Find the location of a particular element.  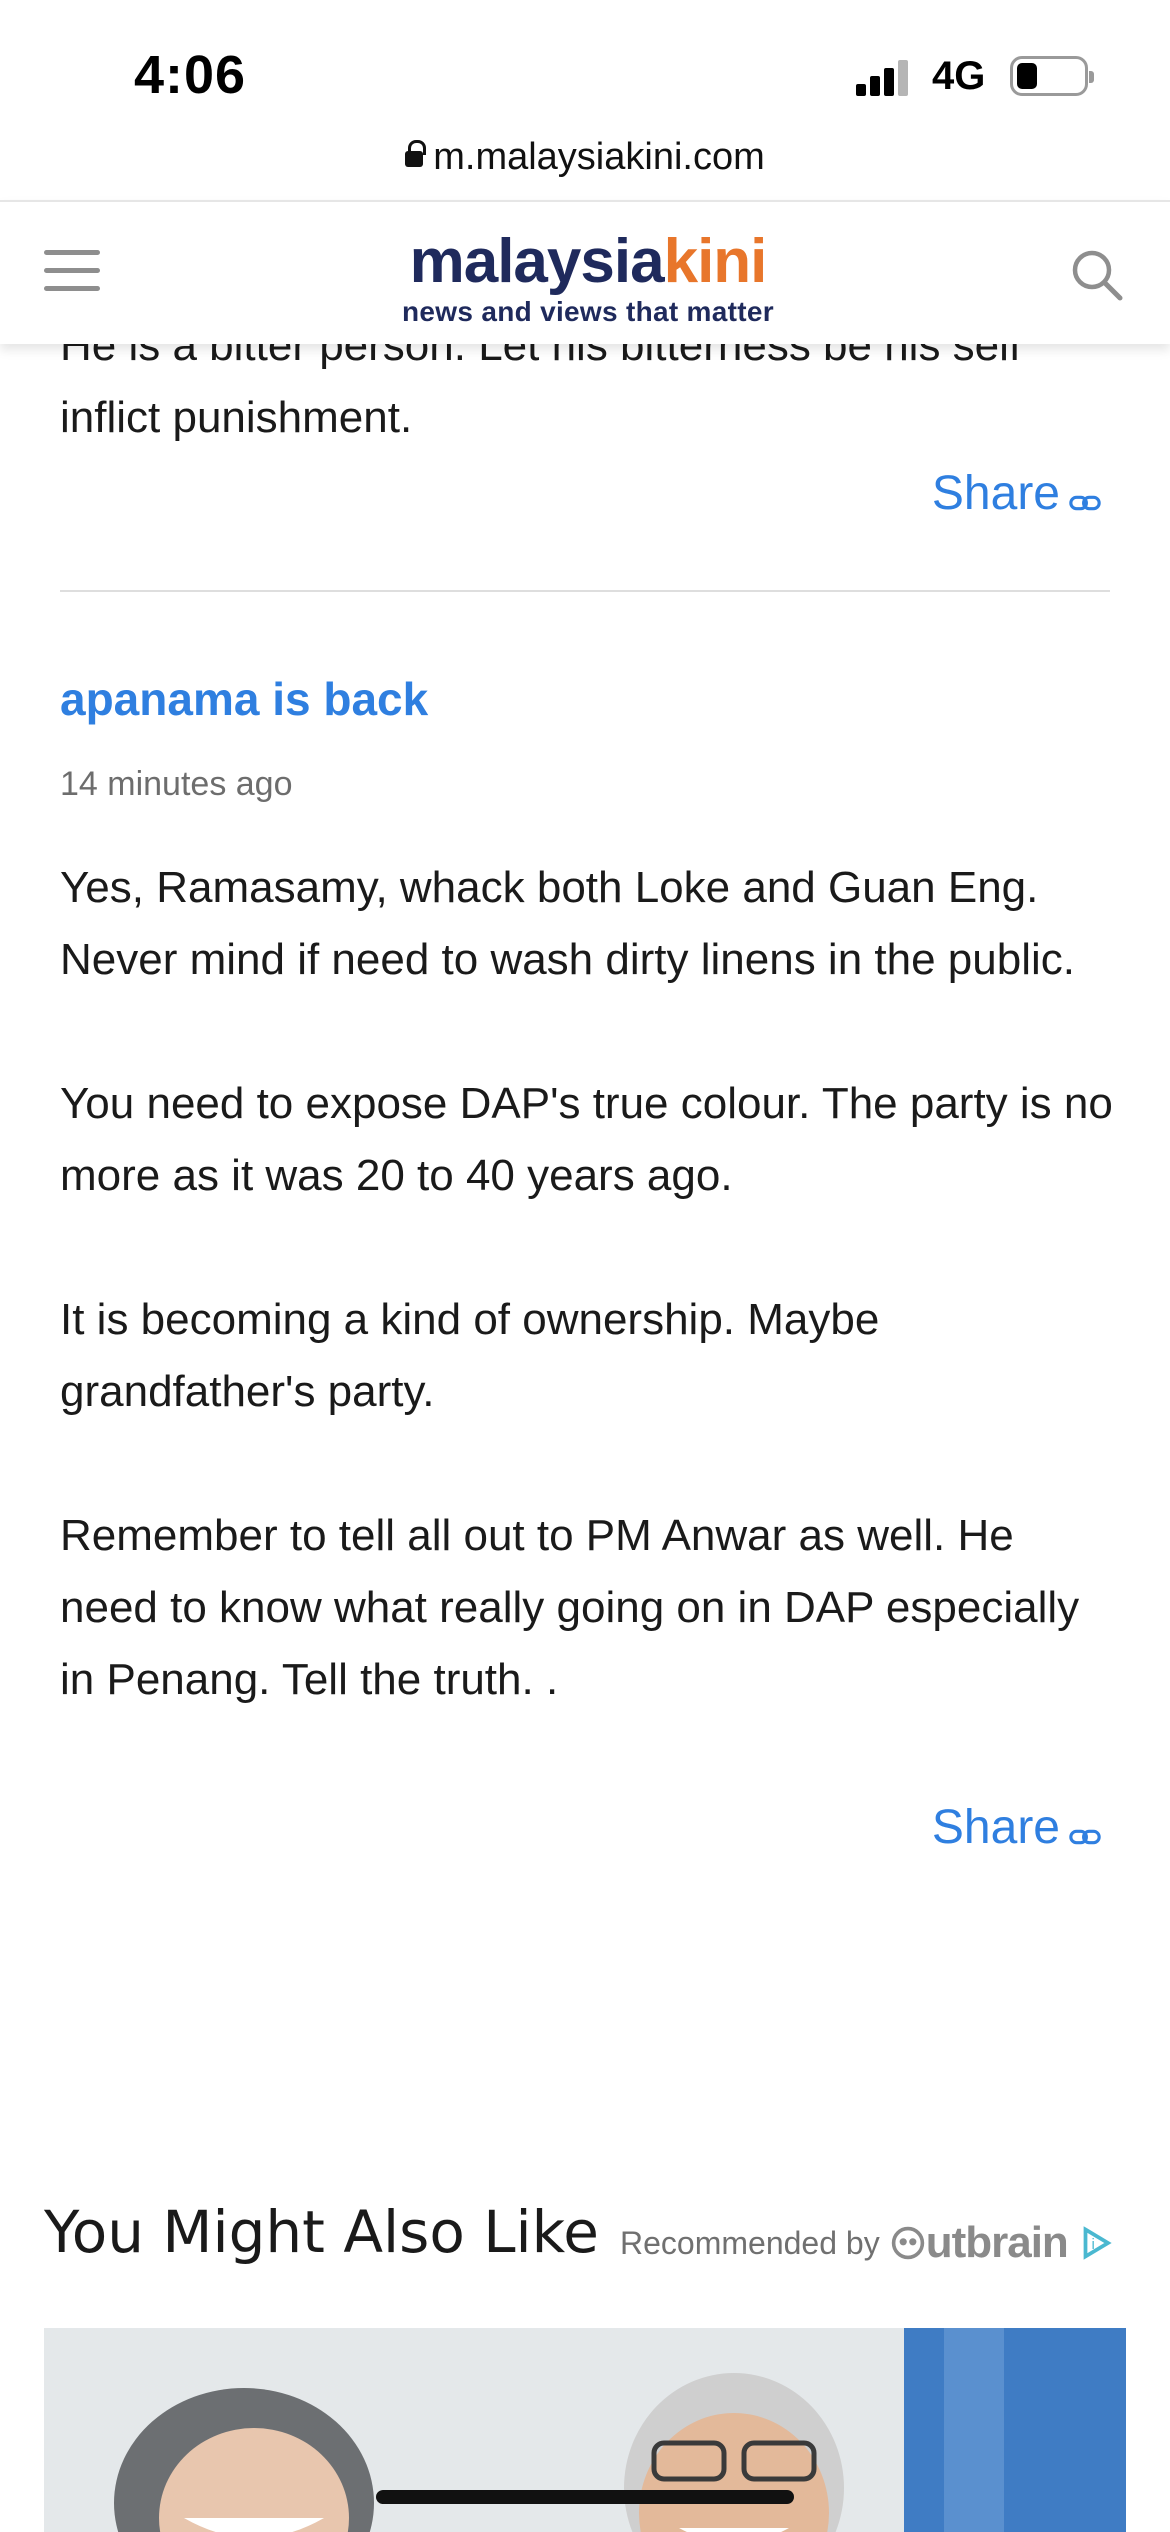

logo-part-malaysia: malaysia is located at coordinates (537, 261).